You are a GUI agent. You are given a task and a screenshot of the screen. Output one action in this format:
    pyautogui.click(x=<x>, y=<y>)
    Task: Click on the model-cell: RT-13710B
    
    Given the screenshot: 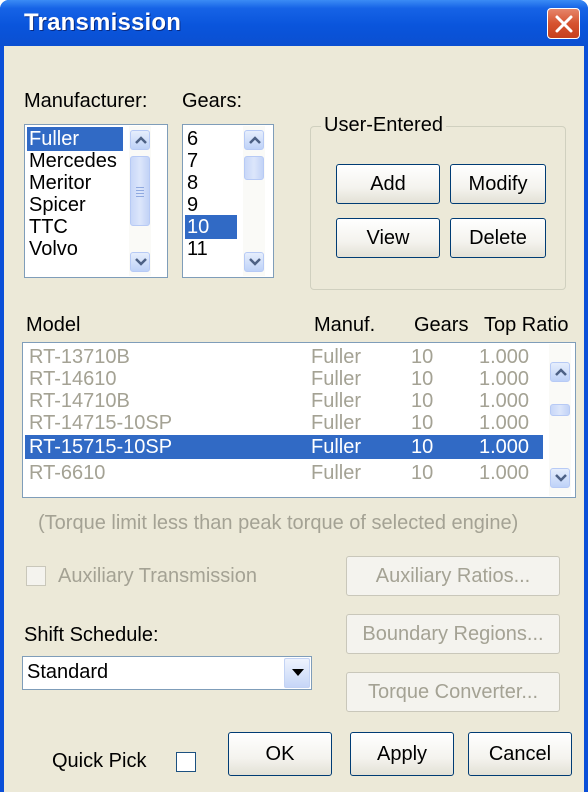 What is the action you would take?
    pyautogui.click(x=79, y=357)
    